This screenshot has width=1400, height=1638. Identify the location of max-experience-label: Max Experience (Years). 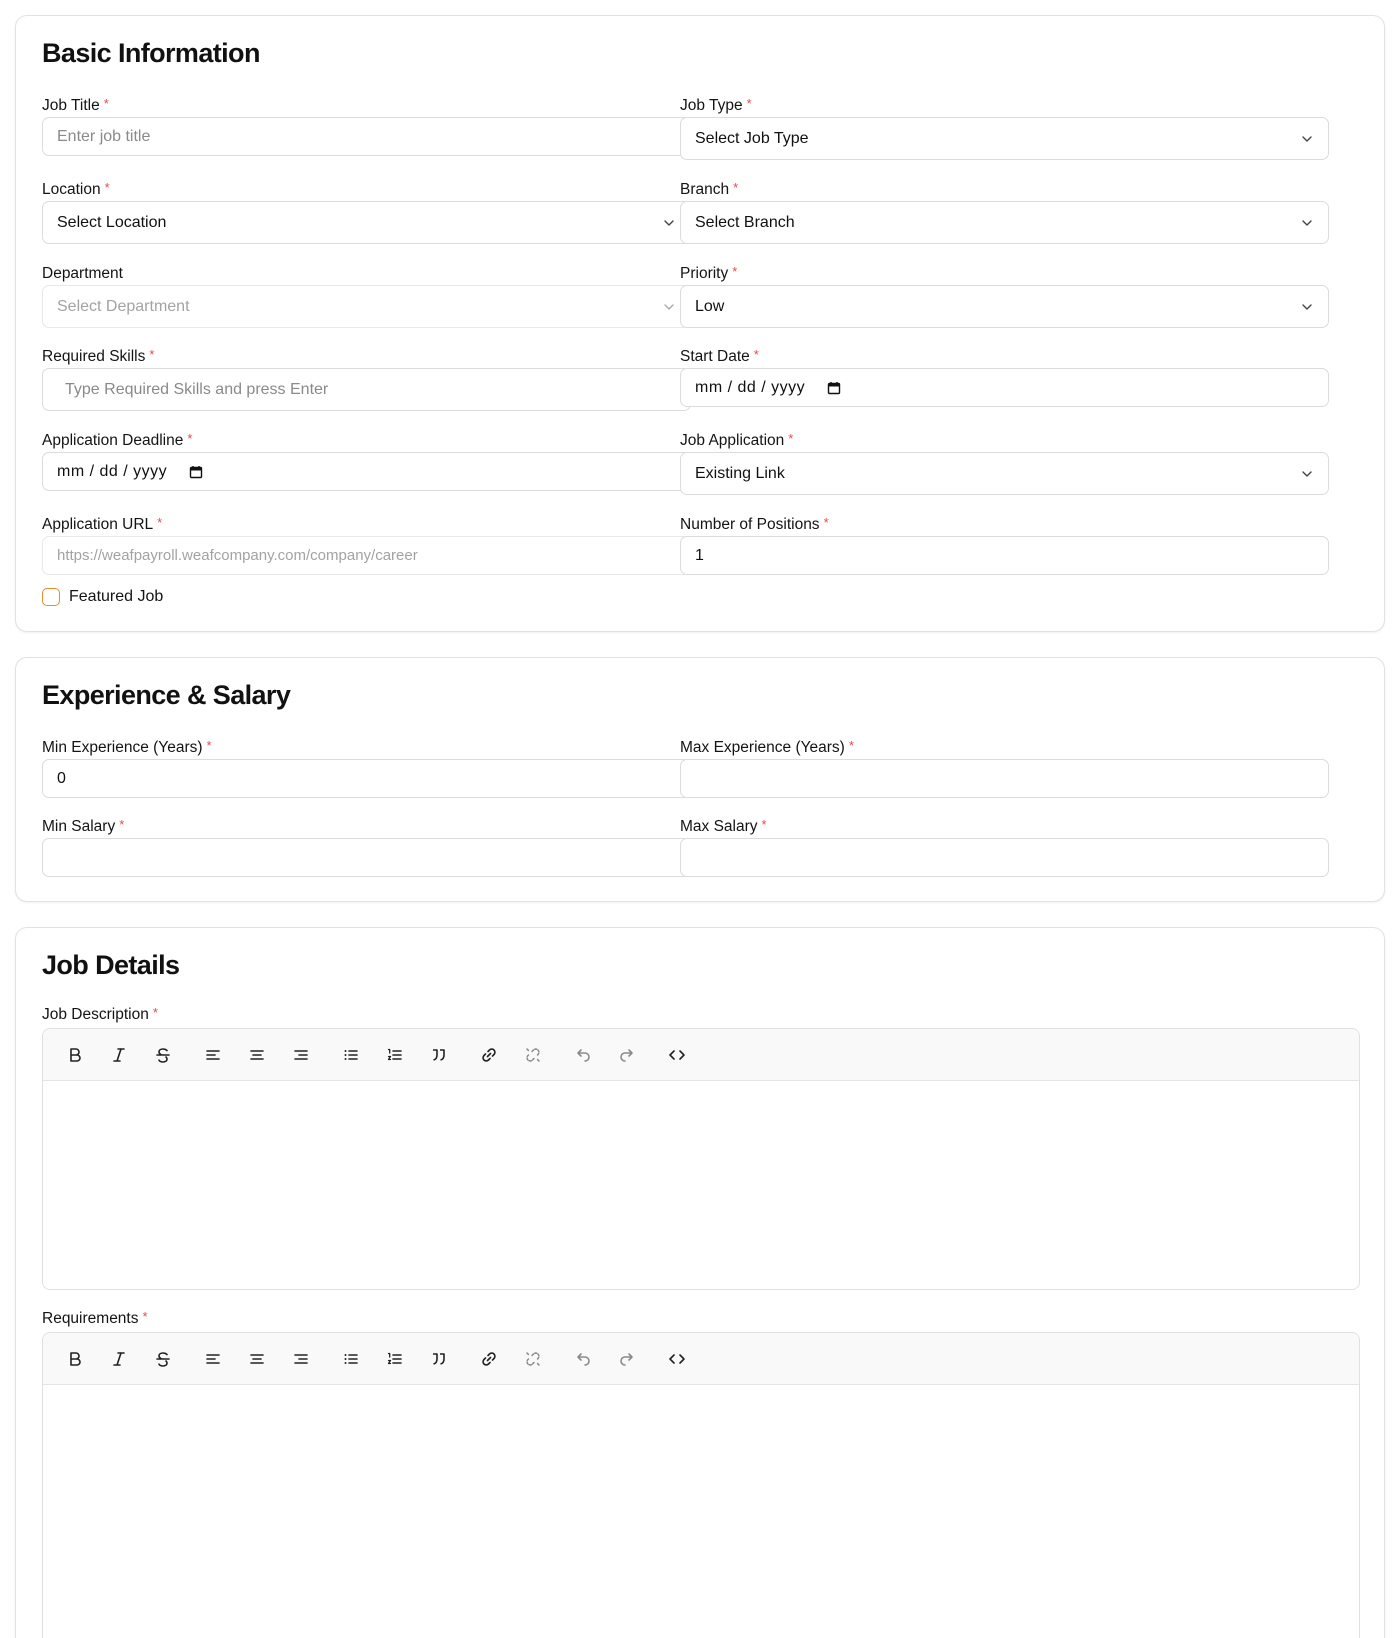
(762, 747).